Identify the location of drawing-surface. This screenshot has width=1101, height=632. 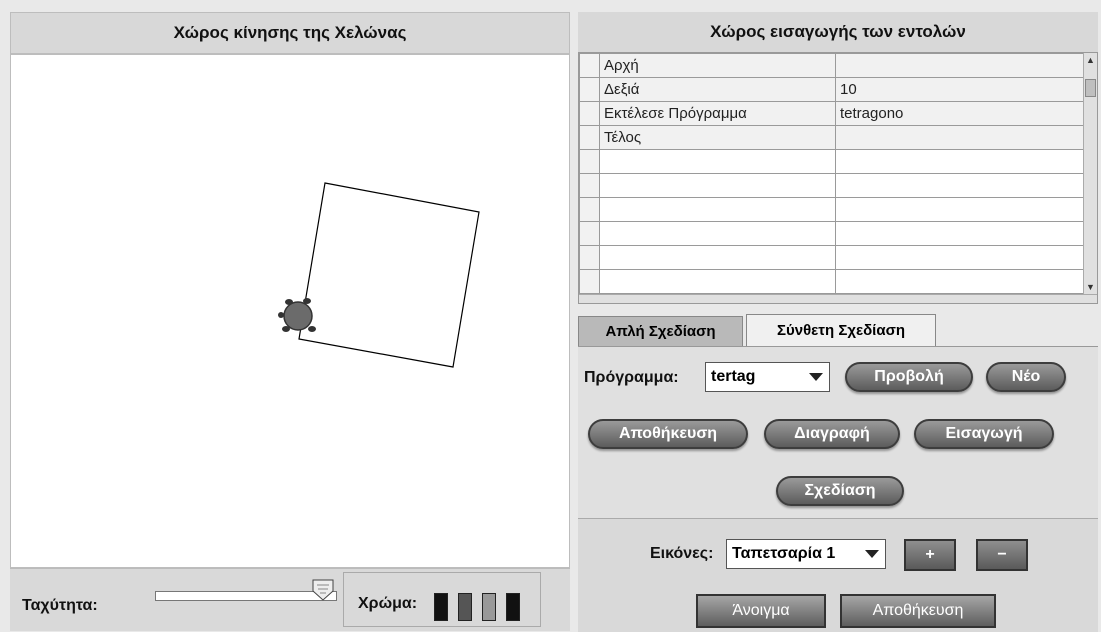
(379, 275).